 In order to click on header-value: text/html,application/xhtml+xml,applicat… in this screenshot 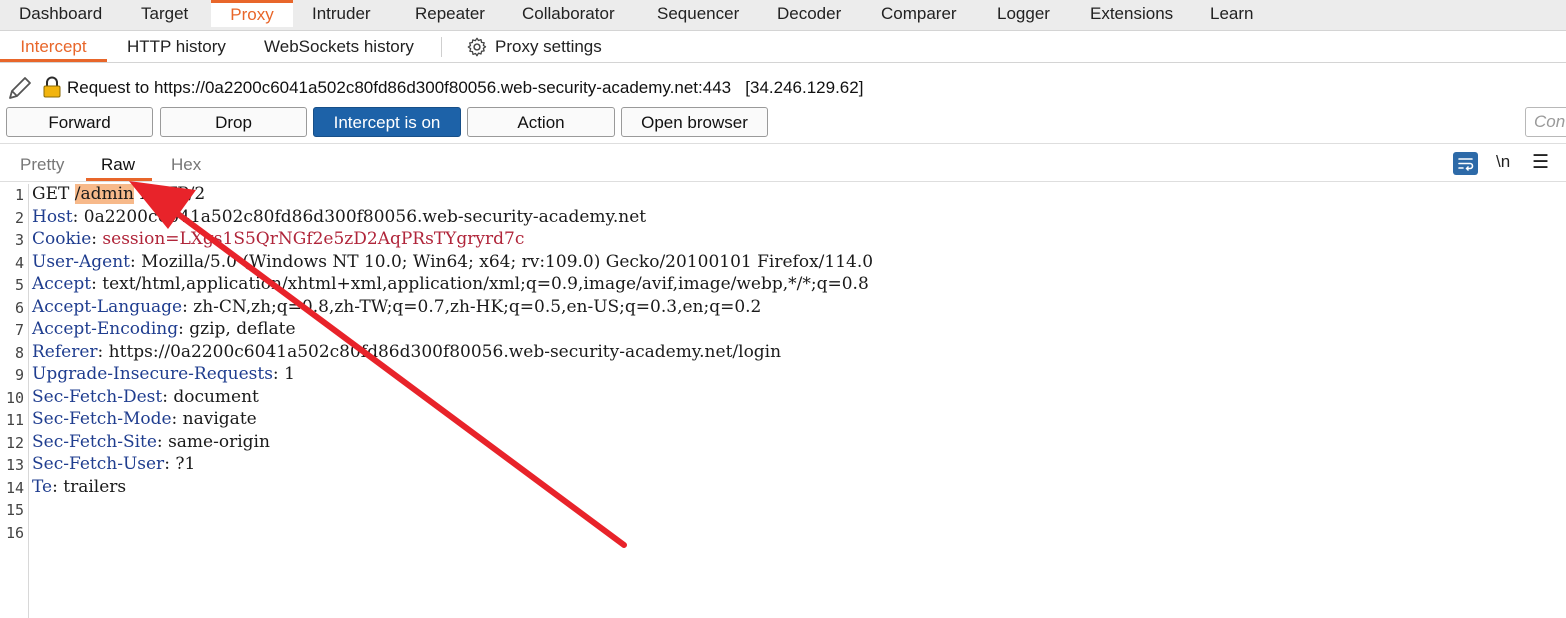, I will do `click(485, 284)`.